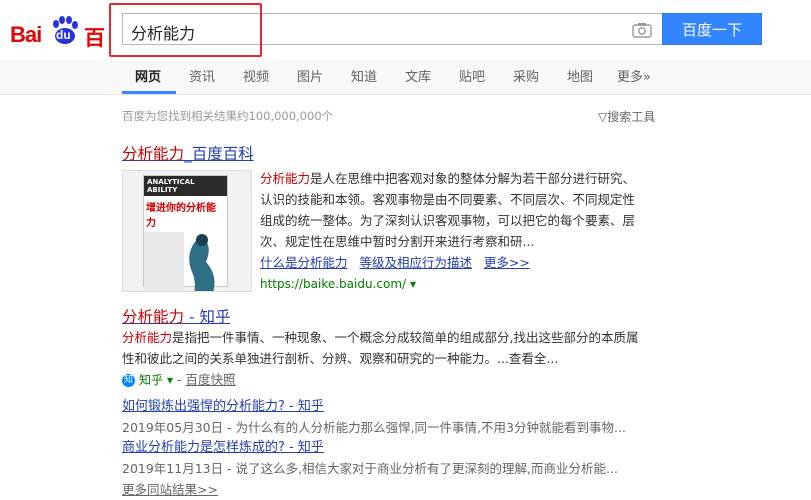 This screenshot has height=500, width=811. I want to click on tab-images: 图片, so click(310, 75).